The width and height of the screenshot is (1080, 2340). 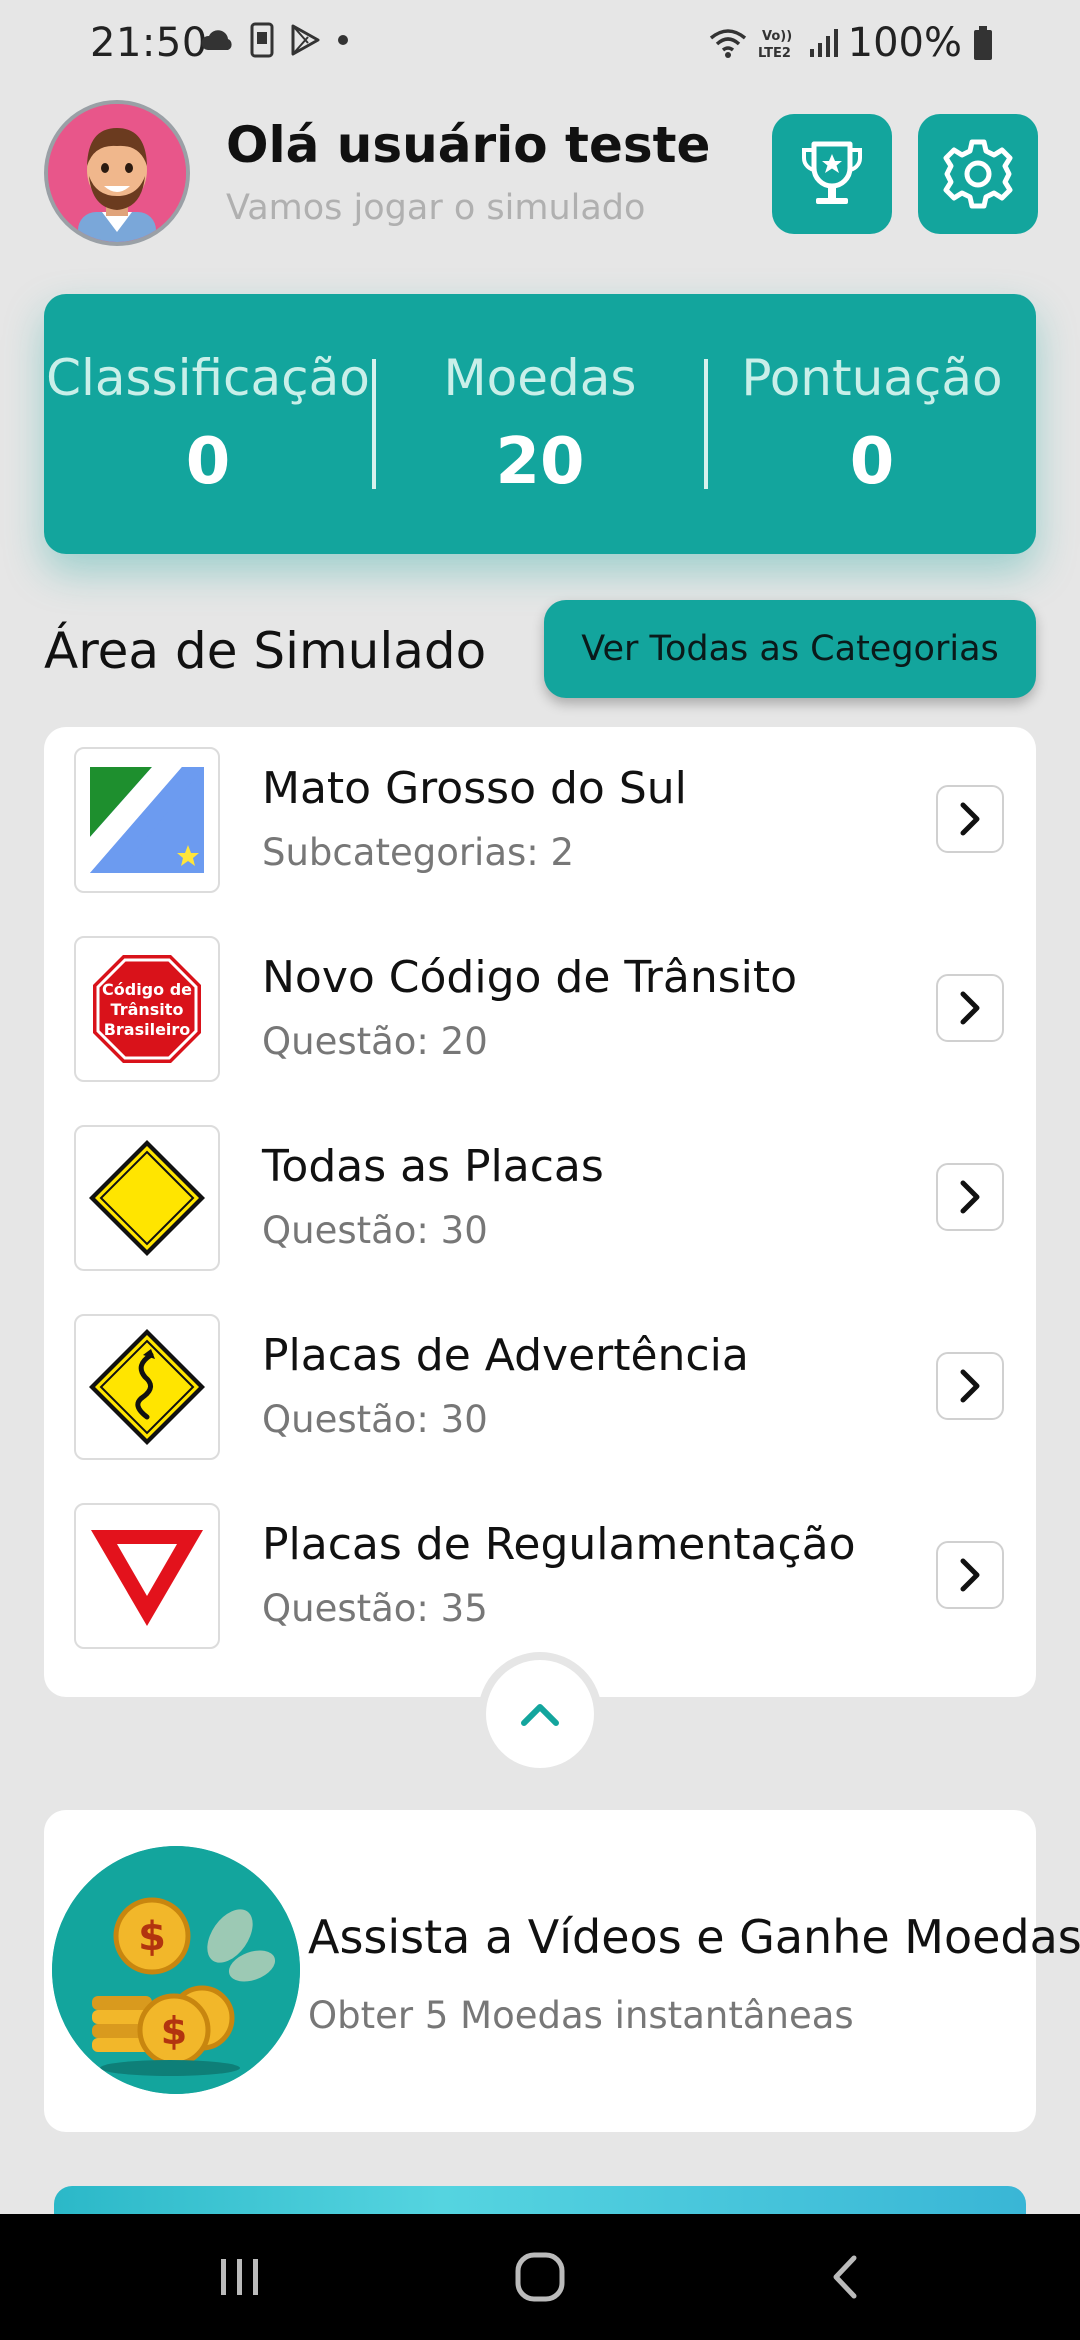 I want to click on section-title: Área de Simulado, so click(x=265, y=651).